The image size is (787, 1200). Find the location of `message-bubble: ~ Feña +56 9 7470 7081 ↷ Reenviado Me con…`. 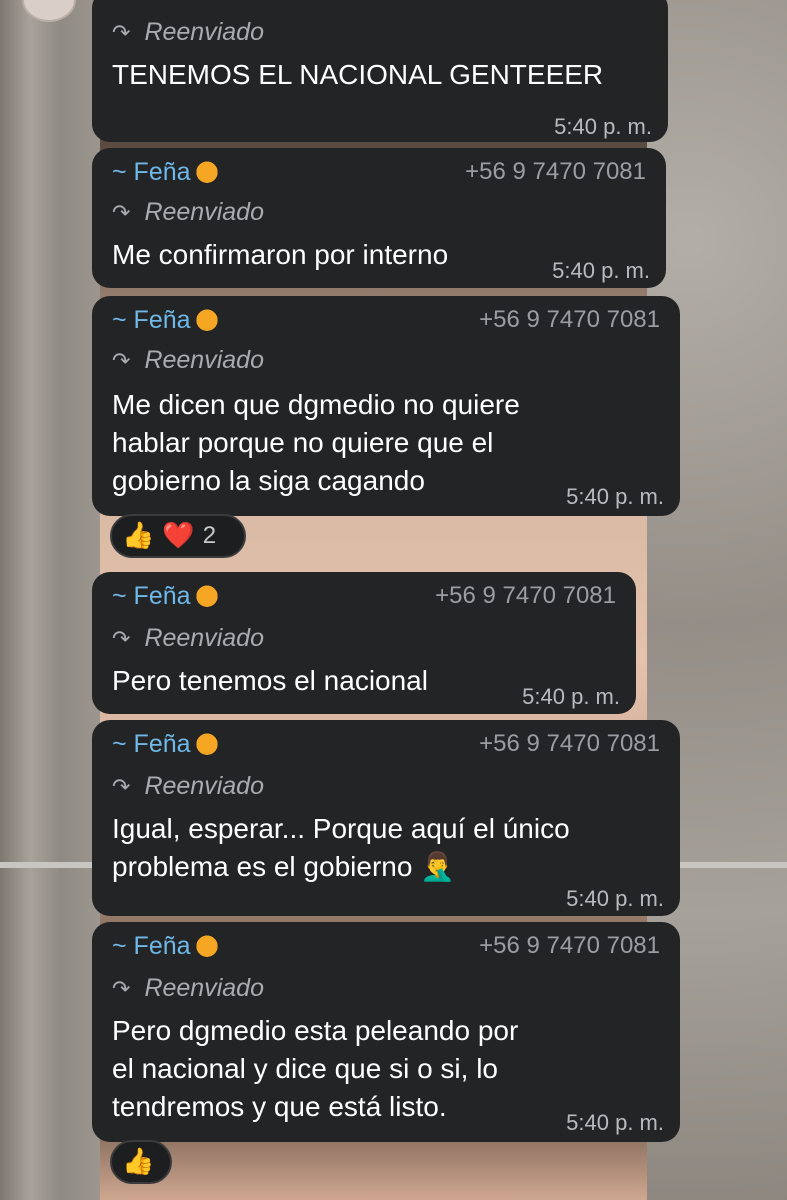

message-bubble: ~ Feña +56 9 7470 7081 ↷ Reenviado Me con… is located at coordinates (379, 218).